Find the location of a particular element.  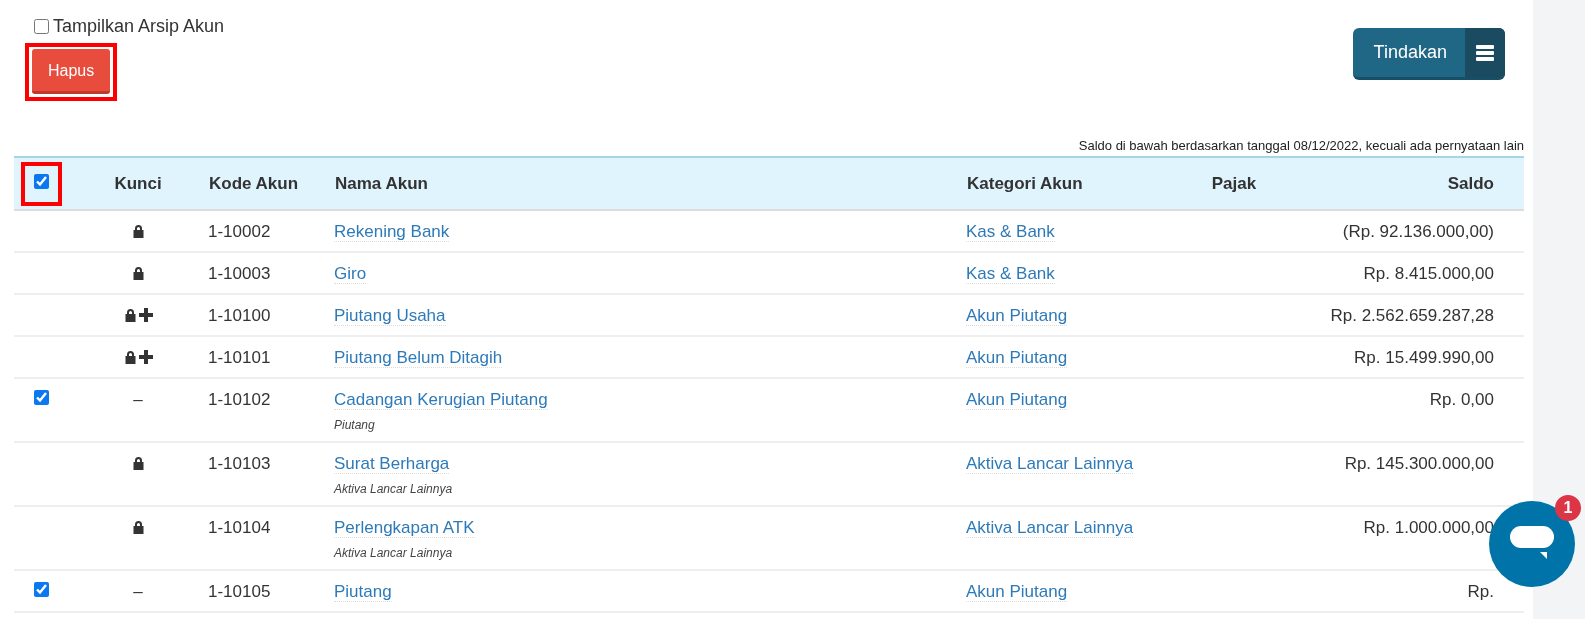

notification-badge: 1 is located at coordinates (1568, 508).